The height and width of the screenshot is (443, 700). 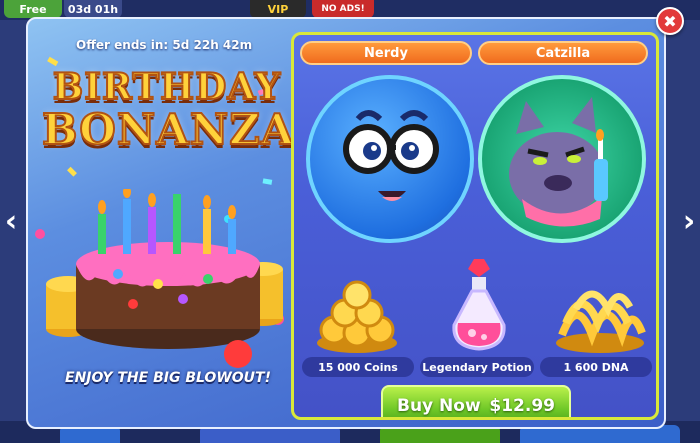 I want to click on dna-pile-icon, so click(x=601, y=321).